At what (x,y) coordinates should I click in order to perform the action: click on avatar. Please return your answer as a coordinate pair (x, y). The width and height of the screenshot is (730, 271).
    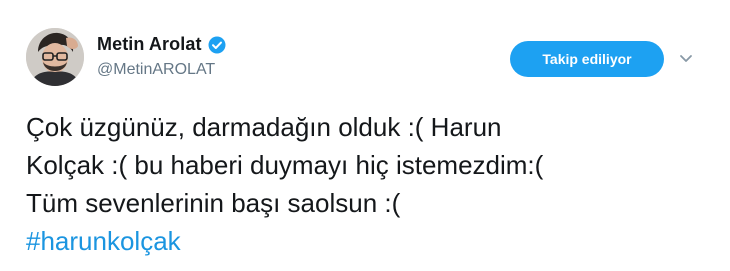
    Looking at the image, I should click on (55, 57).